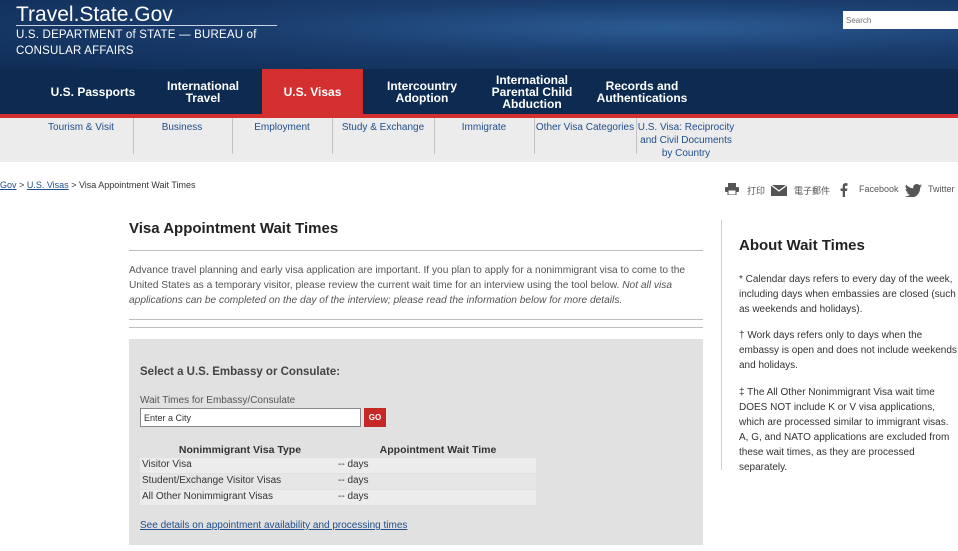  Describe the element at coordinates (250, 417) in the screenshot. I see `city-input` at that location.